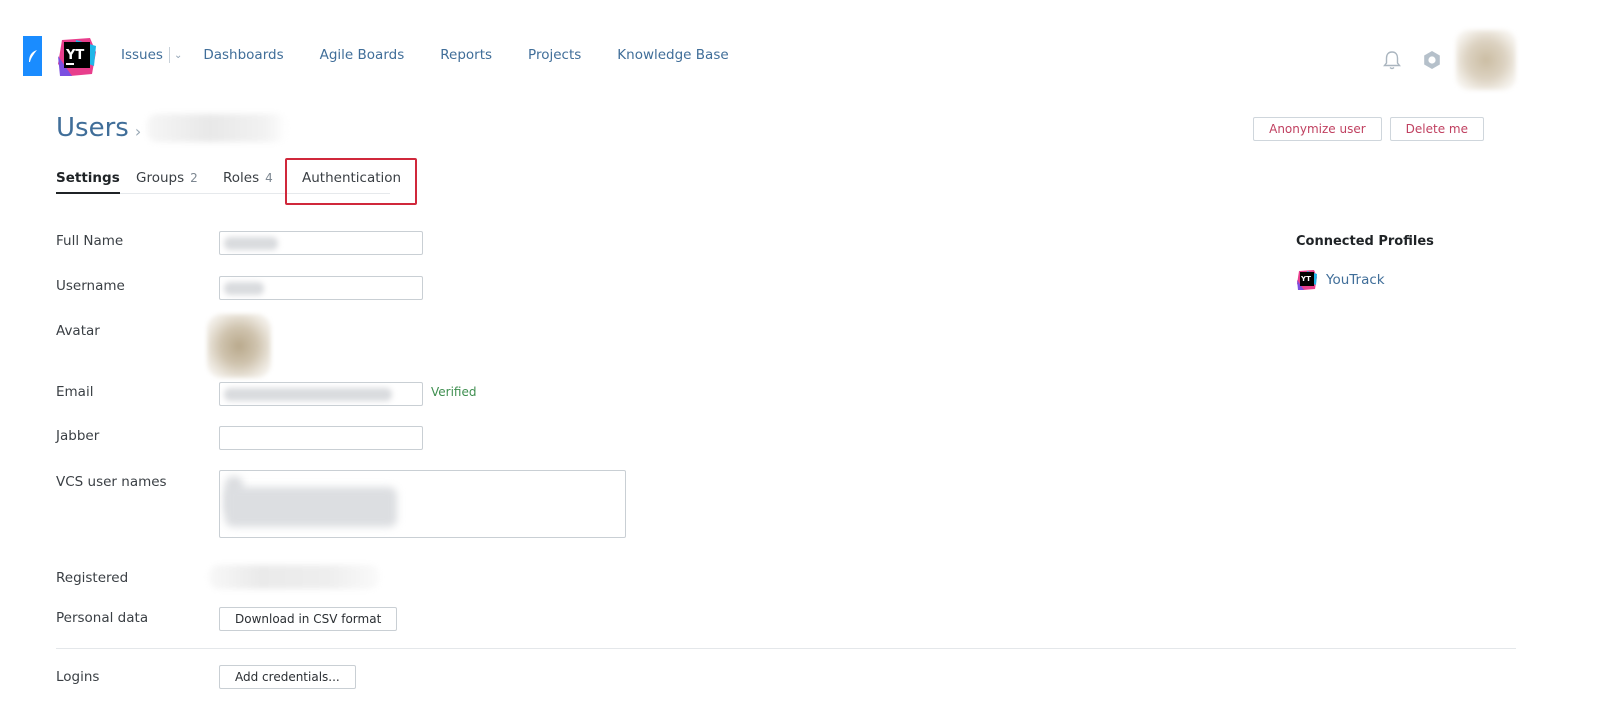 This screenshot has height=704, width=1600. What do you see at coordinates (1365, 241) in the screenshot?
I see `connected-profiles-title: Connected Profiles` at bounding box center [1365, 241].